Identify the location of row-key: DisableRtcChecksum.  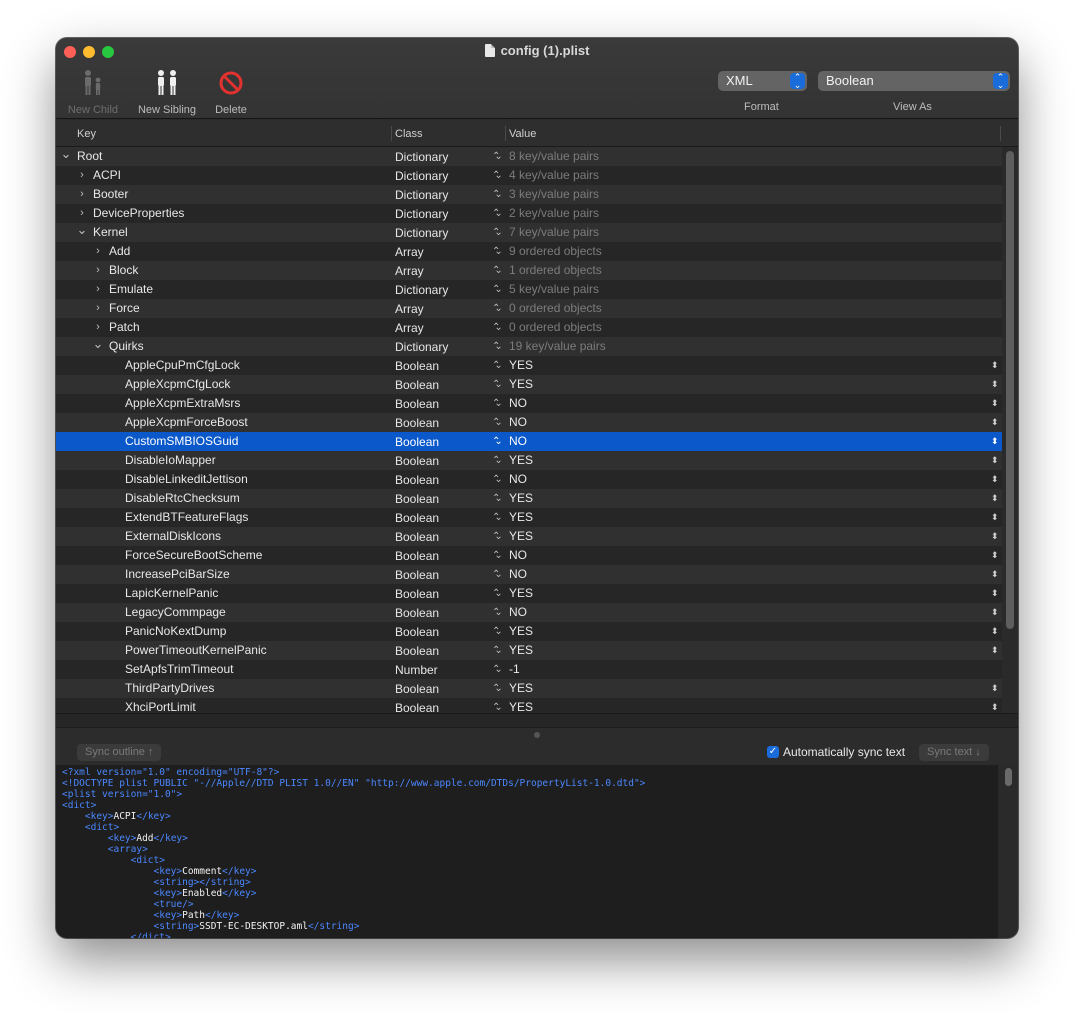
(182, 498).